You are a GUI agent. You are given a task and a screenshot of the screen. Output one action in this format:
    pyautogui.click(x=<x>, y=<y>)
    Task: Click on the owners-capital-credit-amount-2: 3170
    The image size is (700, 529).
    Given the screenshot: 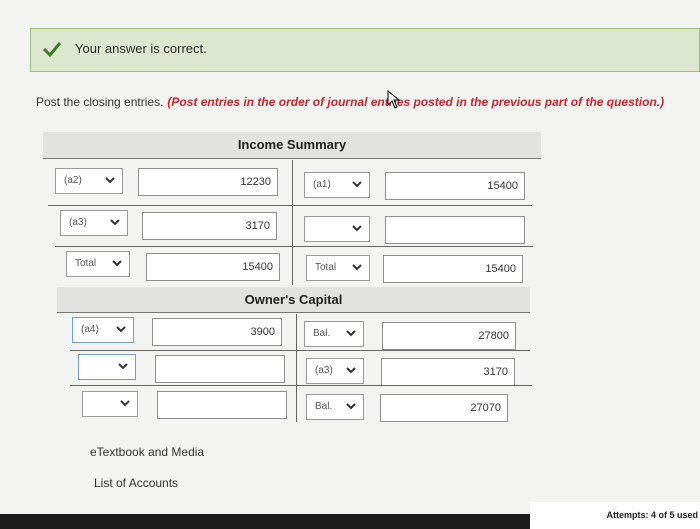 What is the action you would take?
    pyautogui.click(x=448, y=372)
    